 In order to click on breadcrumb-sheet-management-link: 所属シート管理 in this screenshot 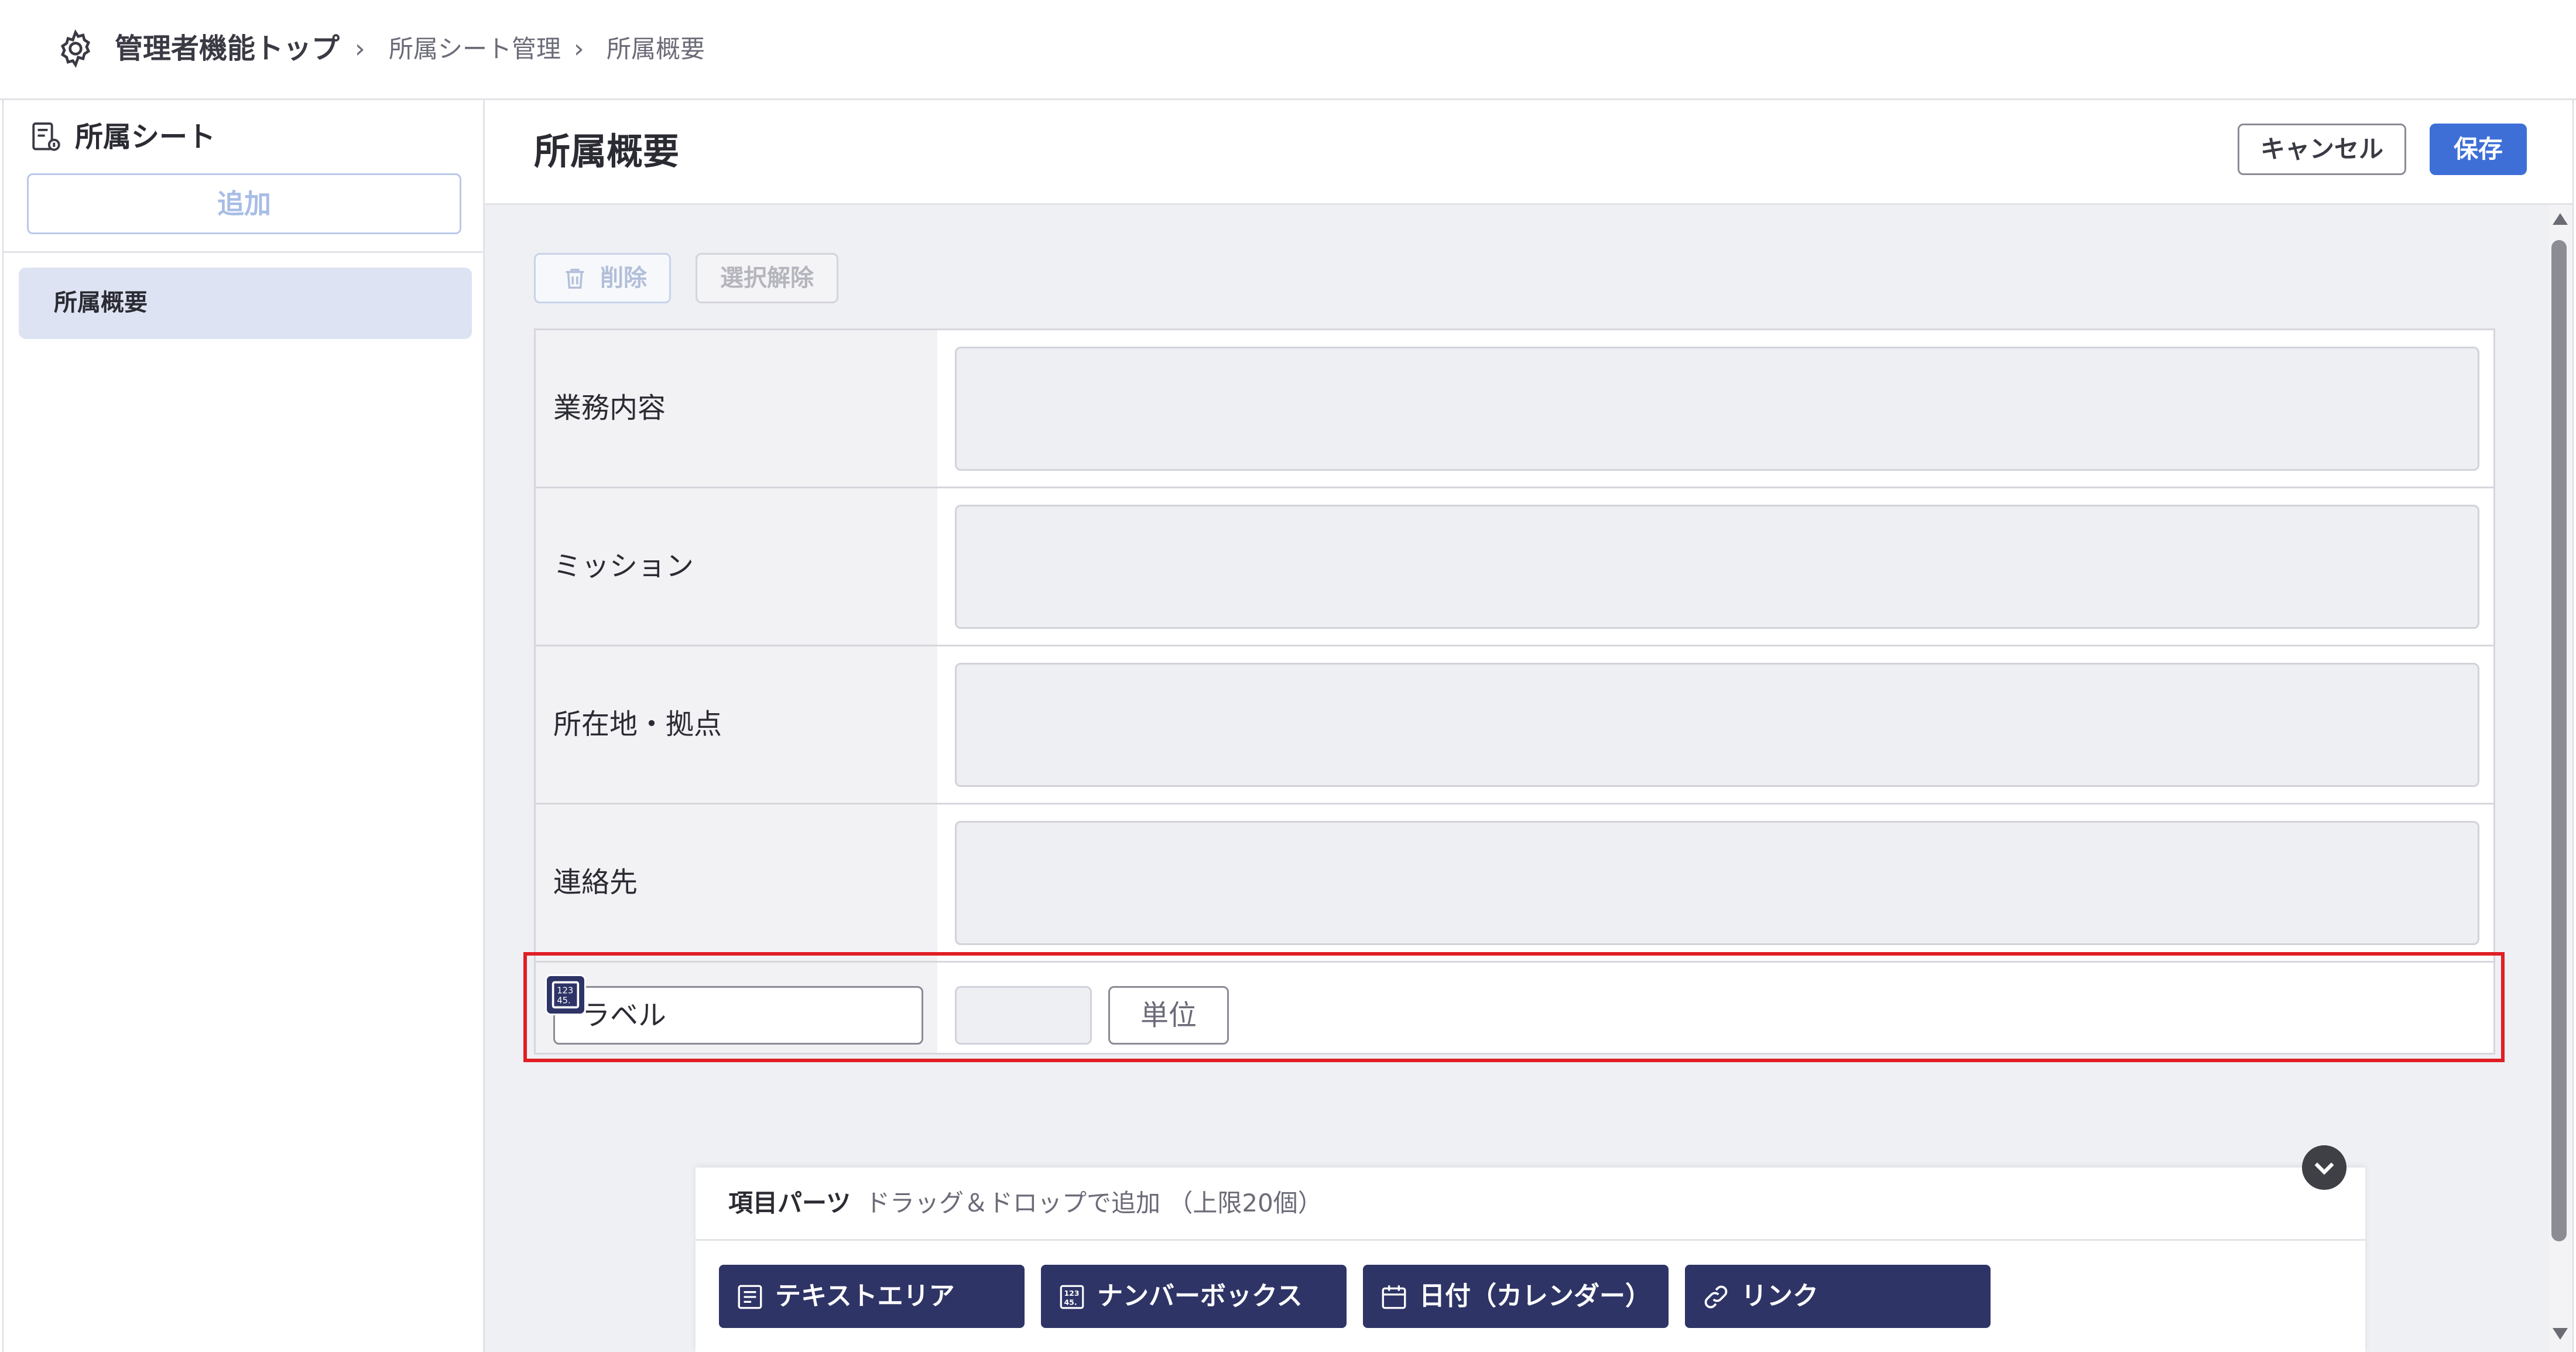, I will do `click(475, 49)`.